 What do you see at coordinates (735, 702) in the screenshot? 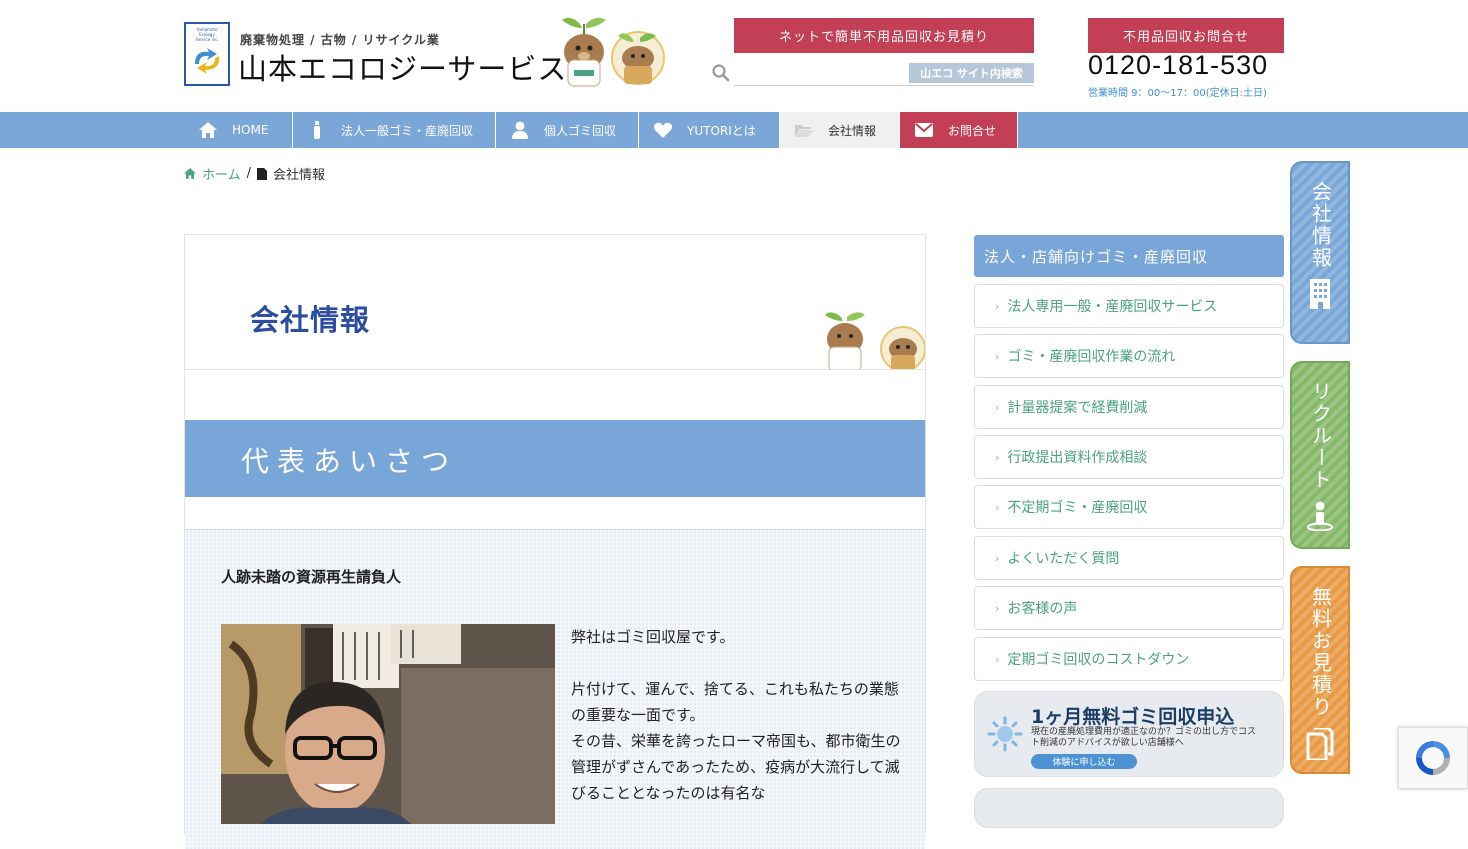
I see `greeting-paragraph: 片付けて、運んで、捨てる、これも私たちの業態の重要な一面です。` at bounding box center [735, 702].